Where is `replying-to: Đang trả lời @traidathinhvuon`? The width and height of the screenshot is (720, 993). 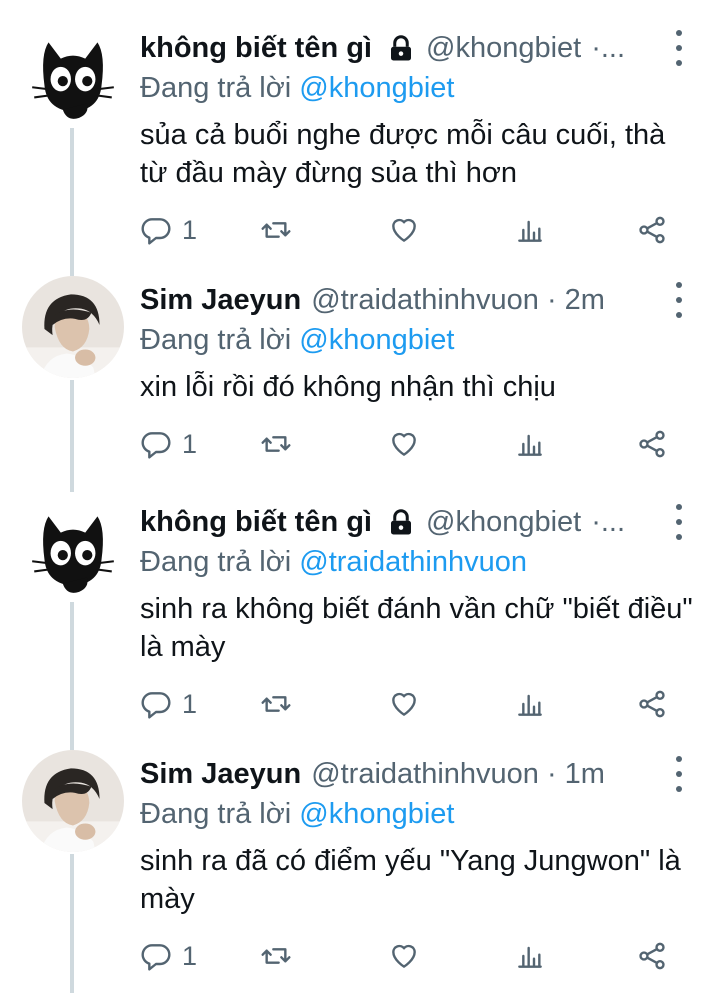
replying-to: Đang trả lời @traidathinhvuon is located at coordinates (333, 562).